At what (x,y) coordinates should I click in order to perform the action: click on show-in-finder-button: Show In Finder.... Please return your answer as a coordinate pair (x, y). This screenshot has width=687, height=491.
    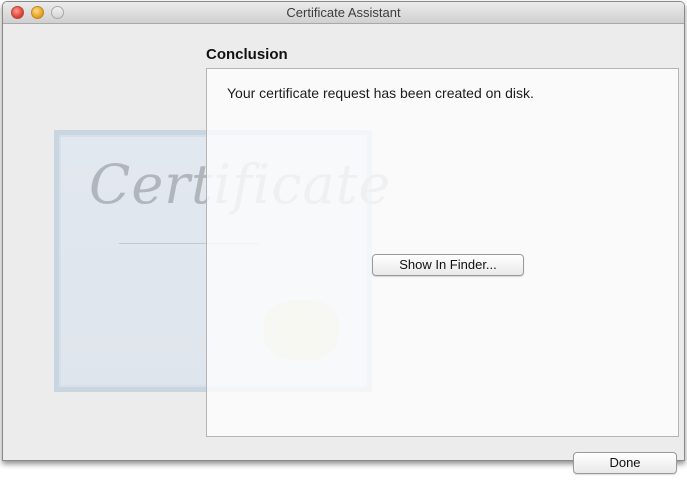
    Looking at the image, I should click on (448, 265).